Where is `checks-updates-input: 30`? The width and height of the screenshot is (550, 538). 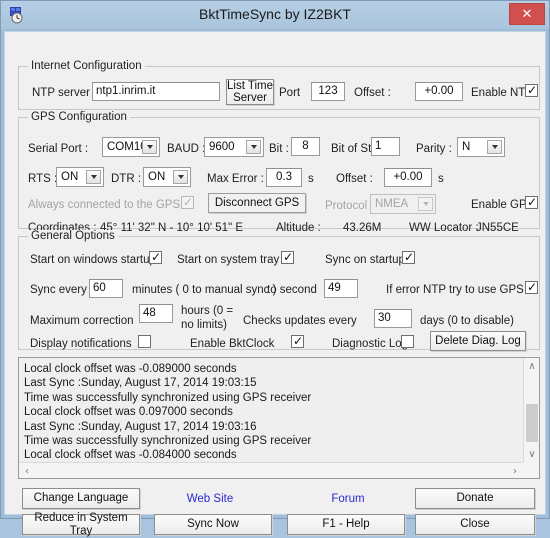
checks-updates-input: 30 is located at coordinates (393, 318).